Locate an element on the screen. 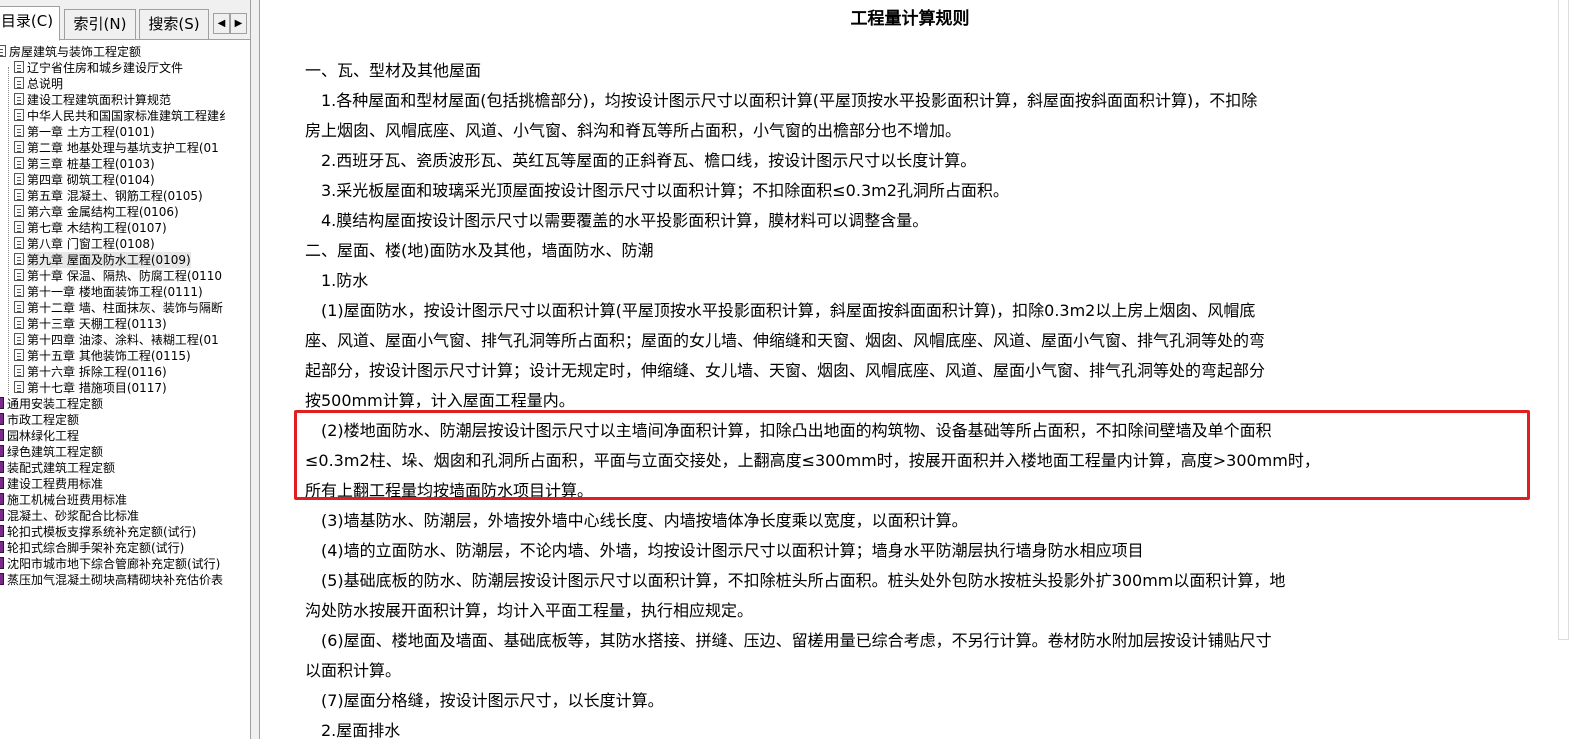 The height and width of the screenshot is (739, 1571). tree-item-label: 第十章 保温、隔热、防腐工程(0110 is located at coordinates (125, 275).